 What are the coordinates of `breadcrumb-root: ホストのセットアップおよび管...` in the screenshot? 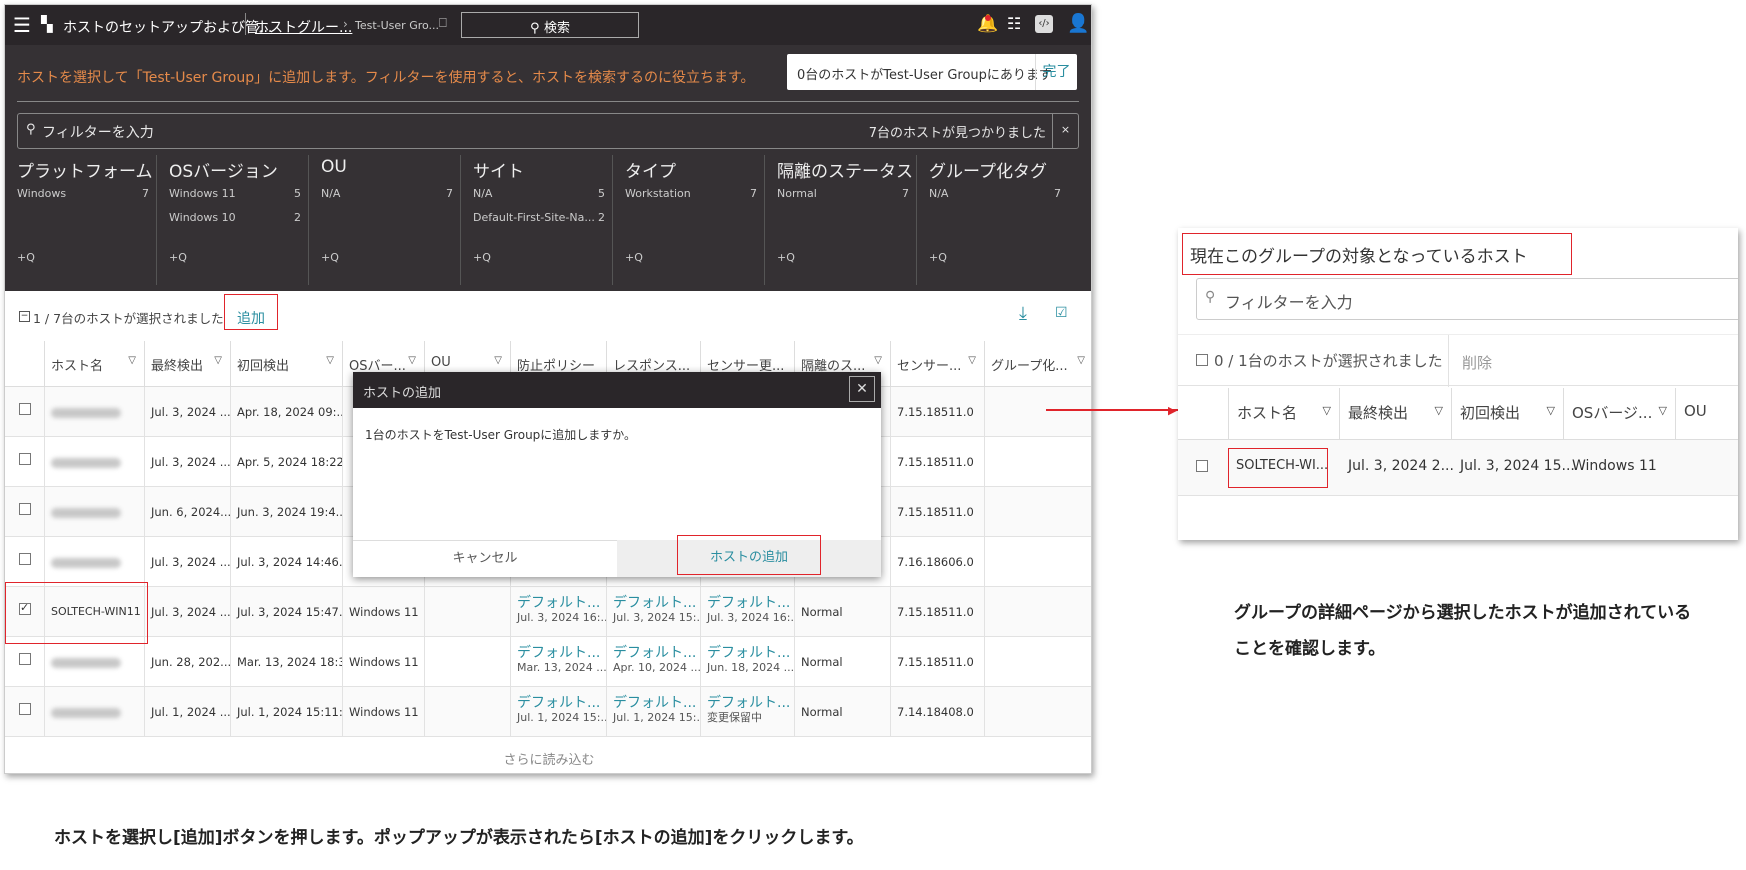 It's located at (167, 27).